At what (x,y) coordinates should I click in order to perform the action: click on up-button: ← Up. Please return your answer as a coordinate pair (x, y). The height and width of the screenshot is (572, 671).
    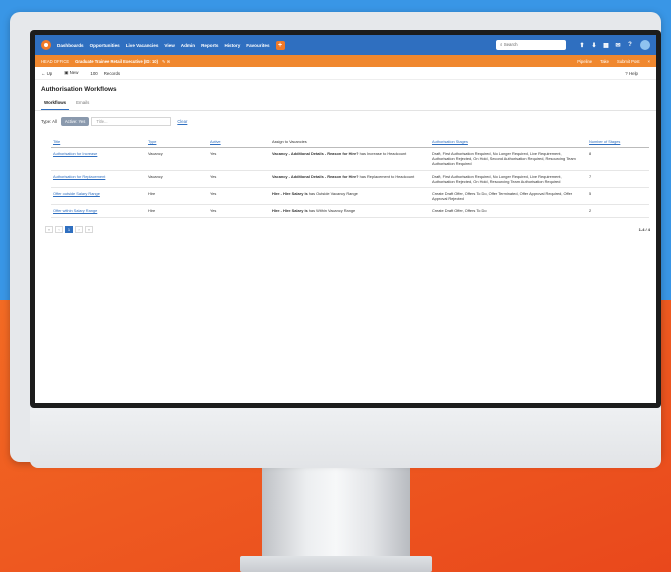
    Looking at the image, I should click on (49, 73).